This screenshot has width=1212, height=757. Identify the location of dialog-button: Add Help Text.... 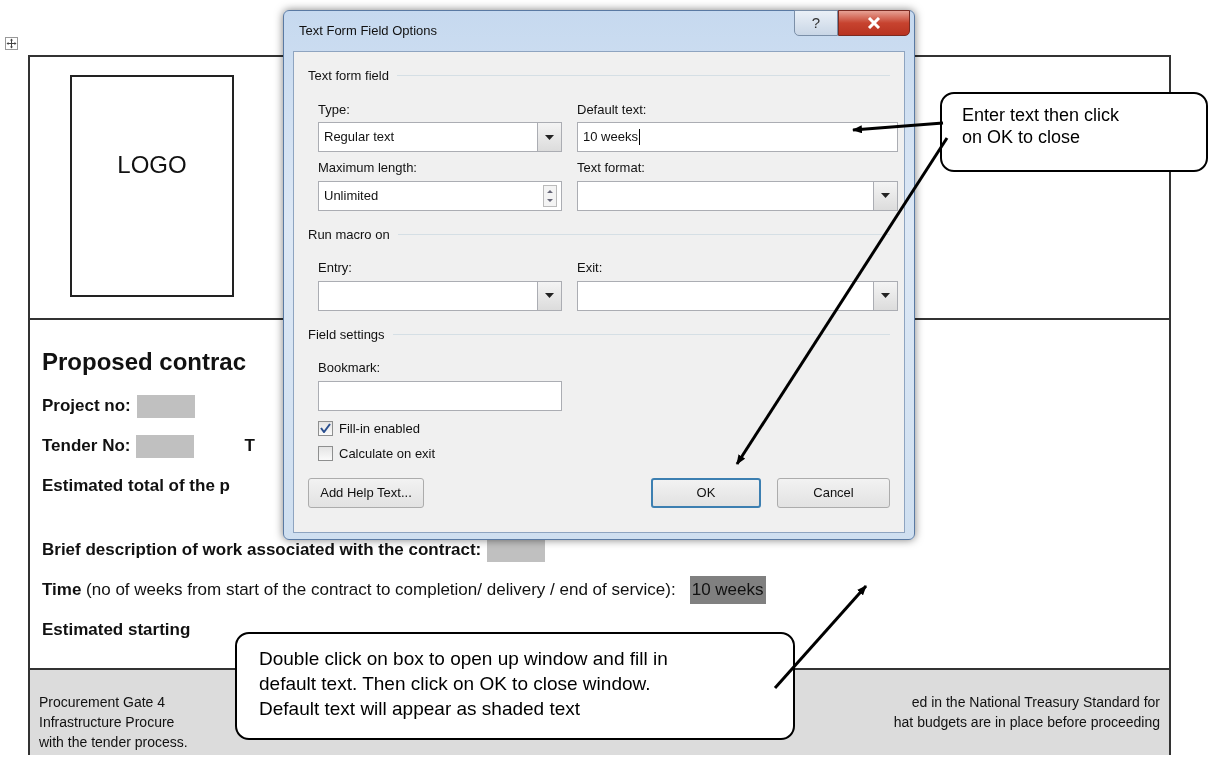
(366, 492).